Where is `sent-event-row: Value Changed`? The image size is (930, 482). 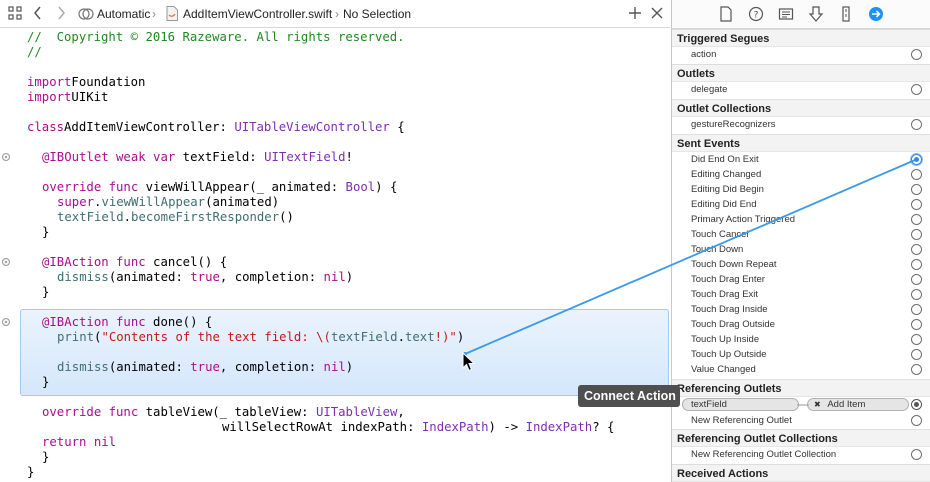 sent-event-row: Value Changed is located at coordinates (801, 369).